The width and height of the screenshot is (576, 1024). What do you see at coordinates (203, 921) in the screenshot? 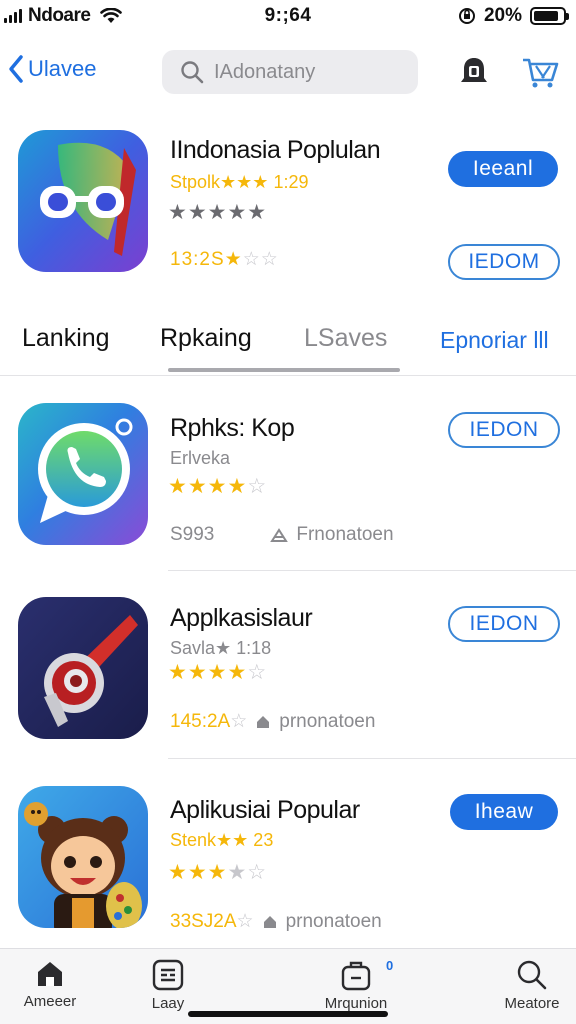
I see `app-price: 33SJ2A` at bounding box center [203, 921].